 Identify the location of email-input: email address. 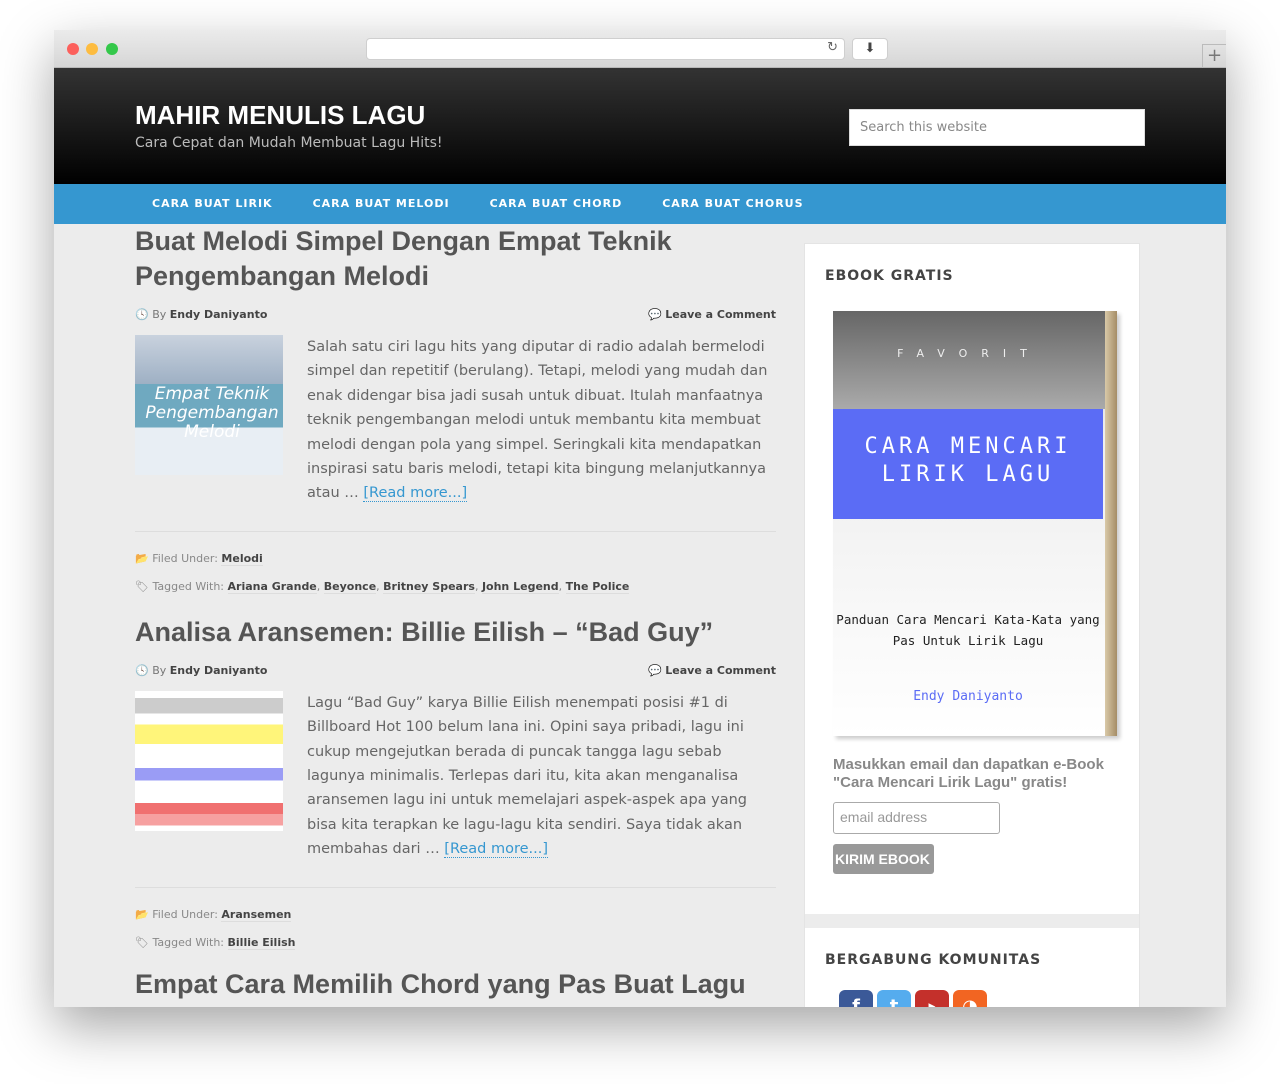
(916, 818).